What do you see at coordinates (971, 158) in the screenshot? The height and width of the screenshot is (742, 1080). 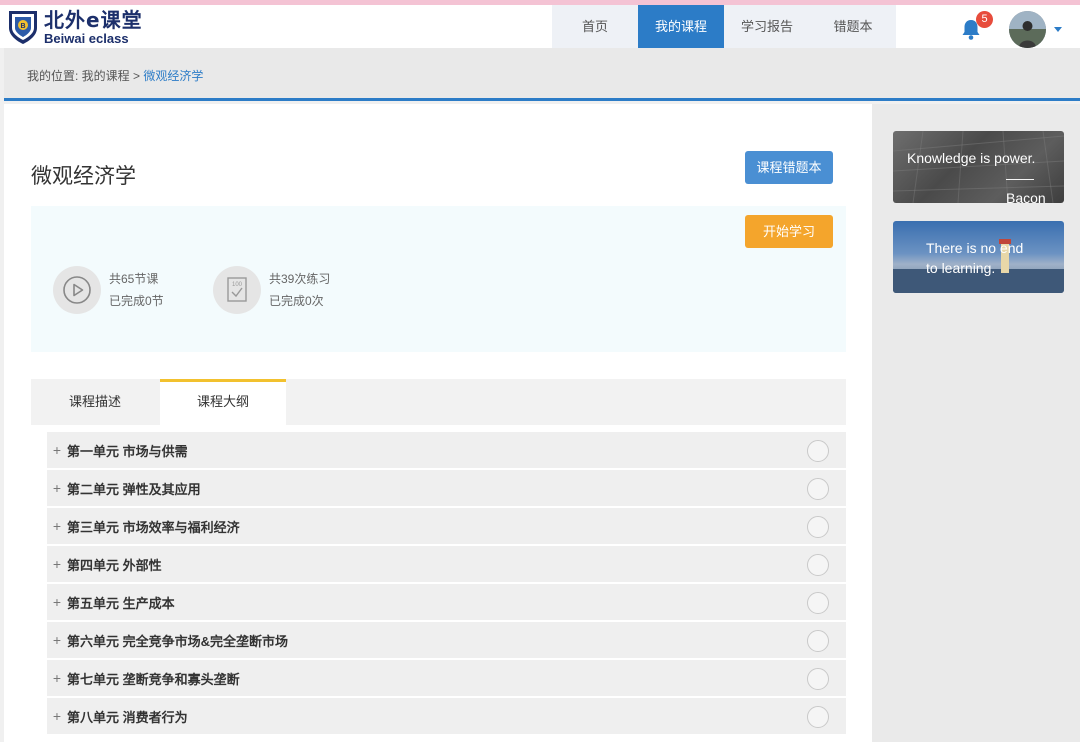 I see `quote-line-1: Knowledge is power.` at bounding box center [971, 158].